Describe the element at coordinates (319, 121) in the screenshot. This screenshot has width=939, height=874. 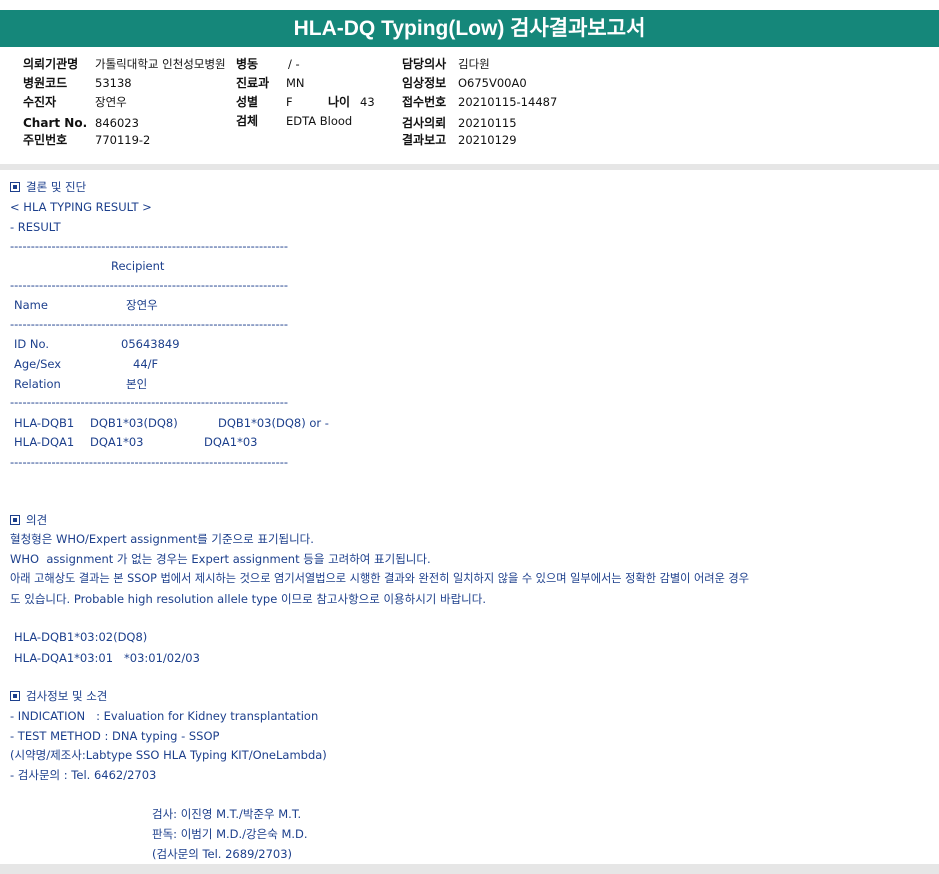
I see `specimen-value: EDTA Blood` at that location.